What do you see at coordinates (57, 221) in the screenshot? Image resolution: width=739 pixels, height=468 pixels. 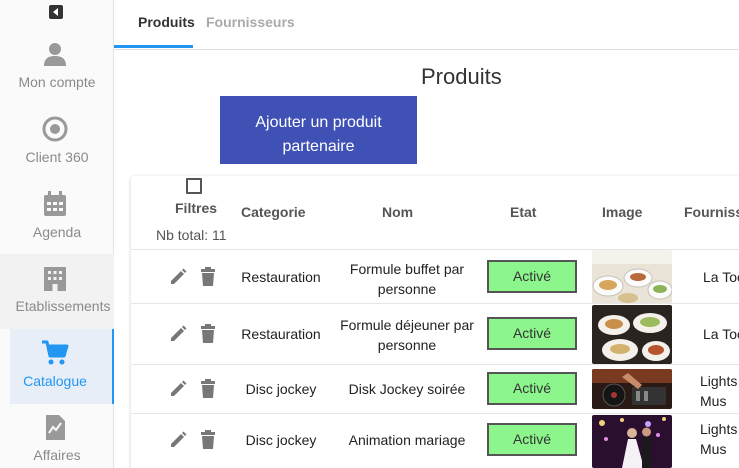 I see `sidebar-item-agenda: Agenda` at bounding box center [57, 221].